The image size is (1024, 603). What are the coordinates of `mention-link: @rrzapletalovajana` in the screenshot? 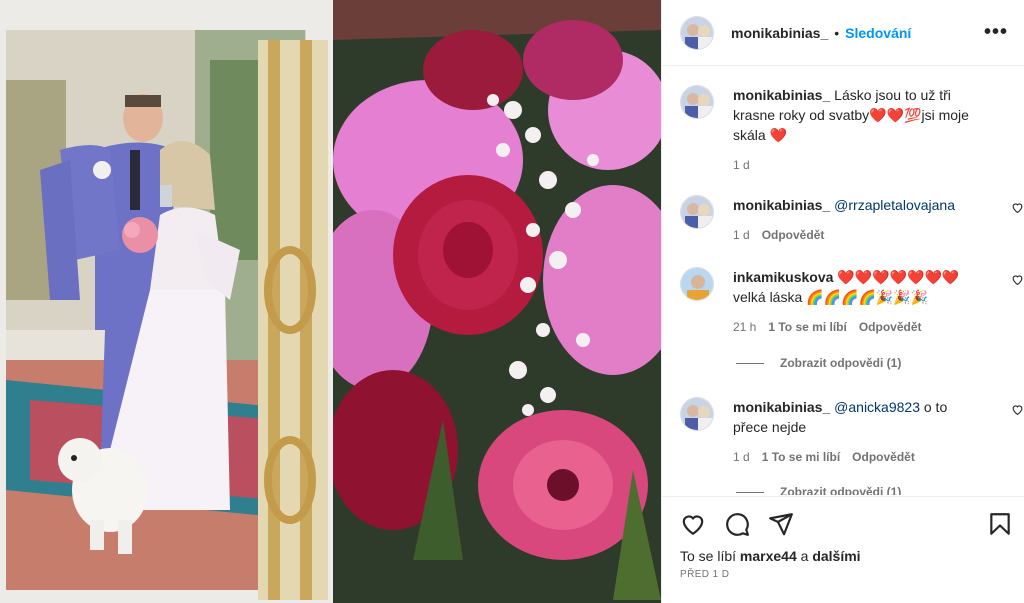 It's located at (894, 205).